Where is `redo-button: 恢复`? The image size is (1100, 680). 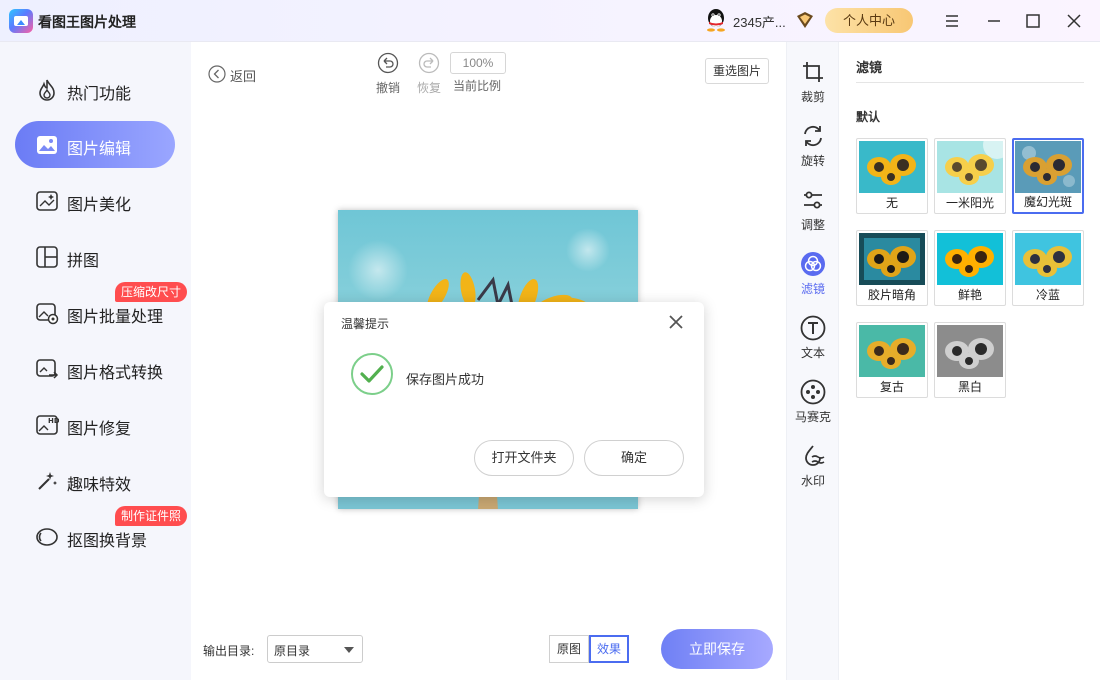
redo-button: 恢复 is located at coordinates (429, 74).